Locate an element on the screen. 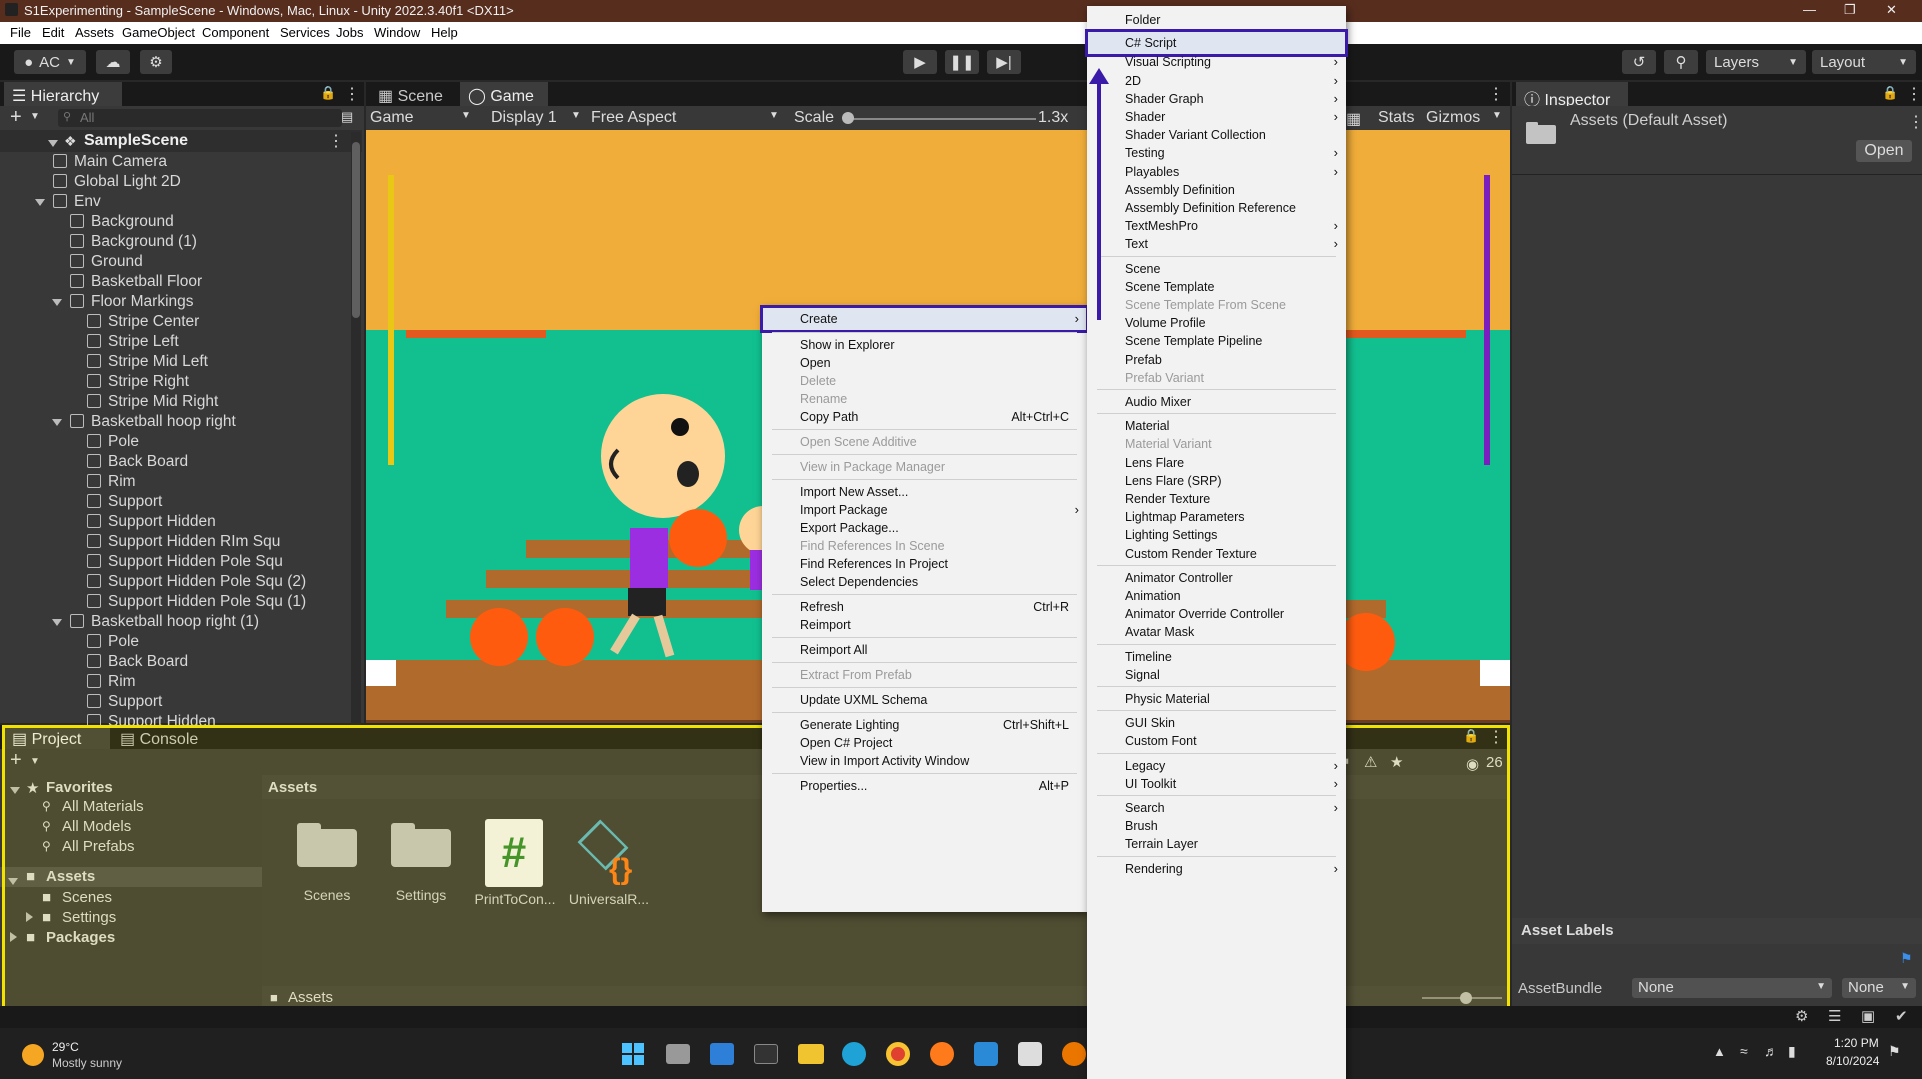  create-menu-item: Rendering › is located at coordinates (1216, 869).